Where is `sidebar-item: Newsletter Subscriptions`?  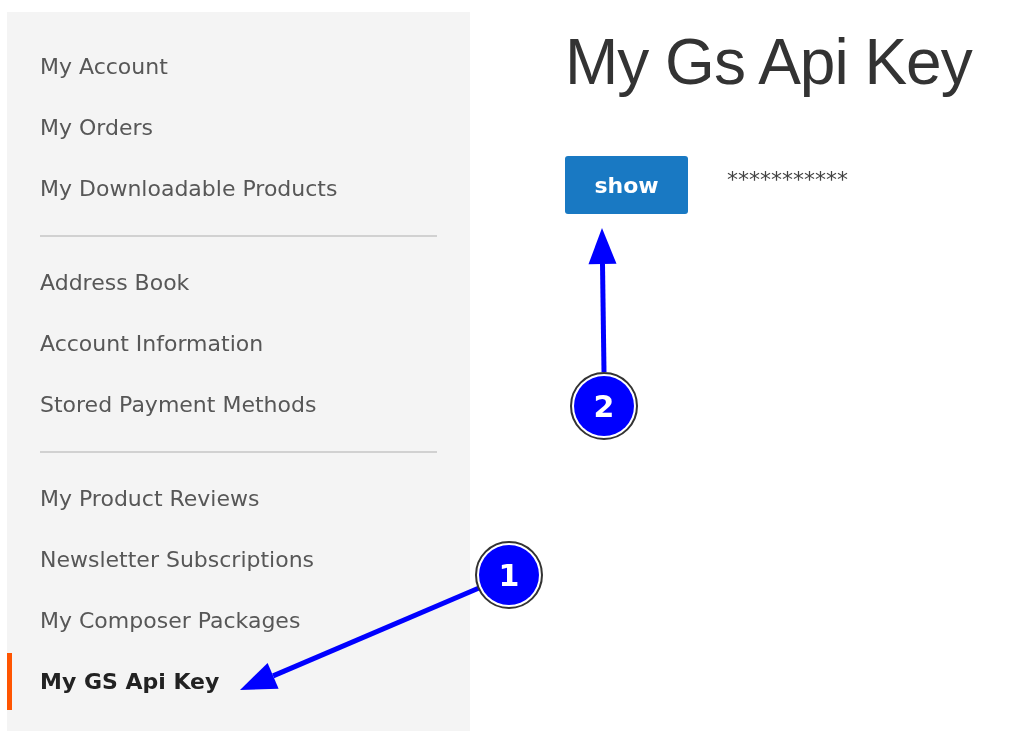 sidebar-item: Newsletter Subscriptions is located at coordinates (238, 559).